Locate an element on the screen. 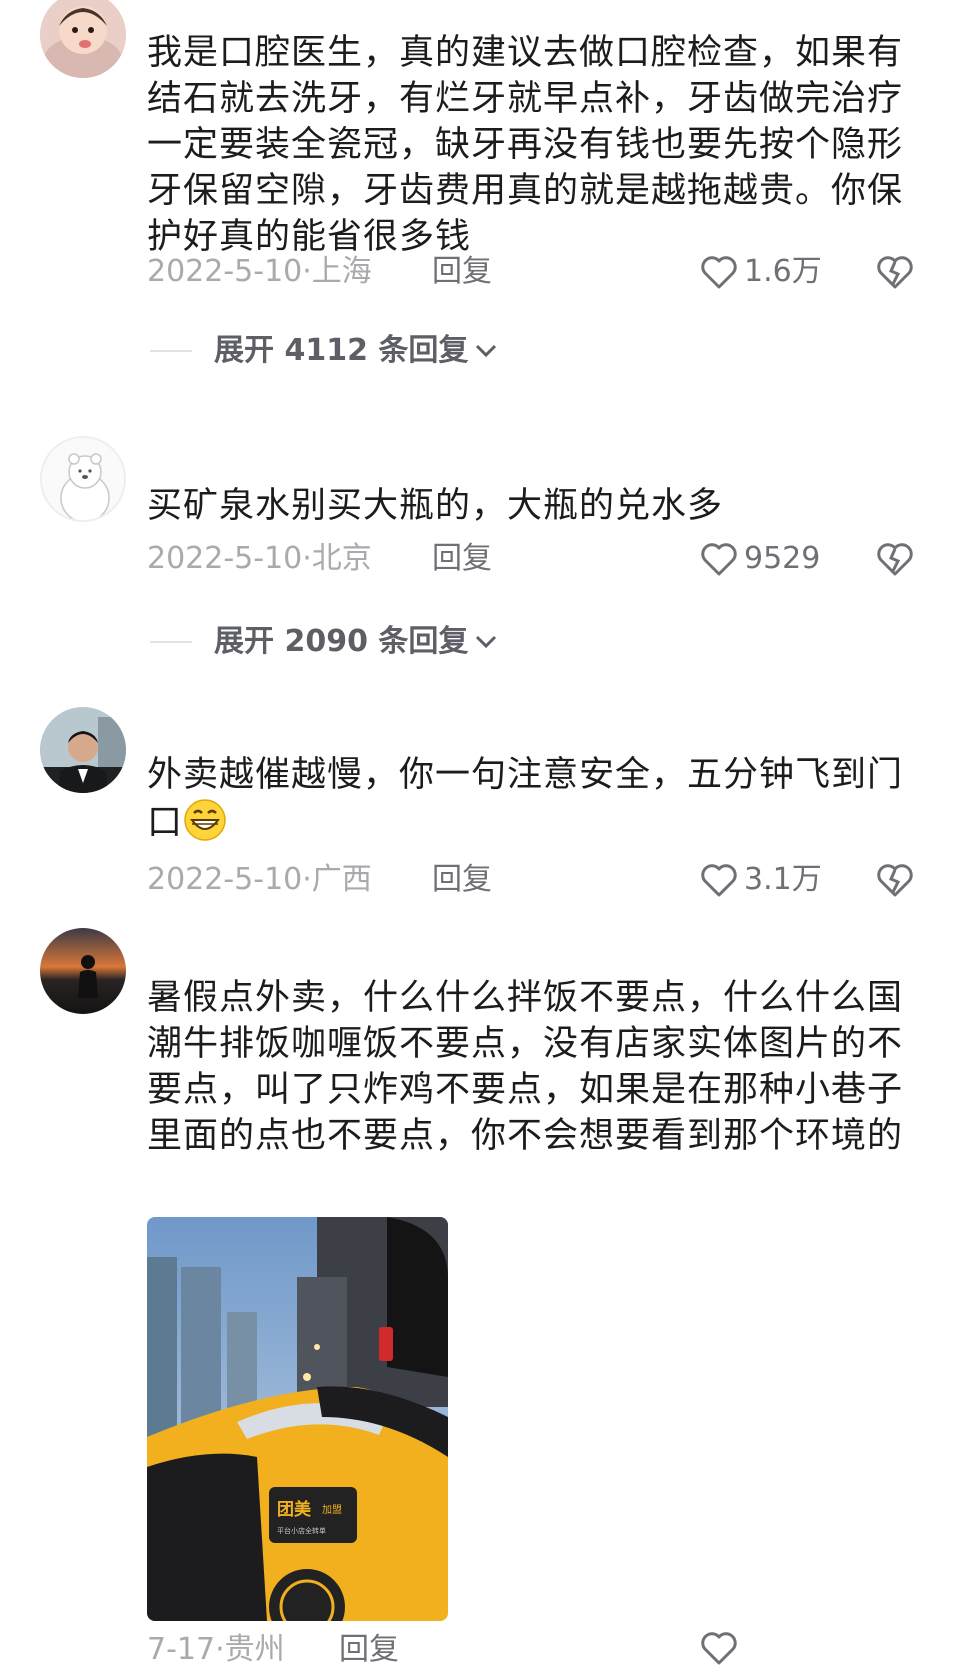  comment-date: 7-17·贵州 is located at coordinates (216, 1649).